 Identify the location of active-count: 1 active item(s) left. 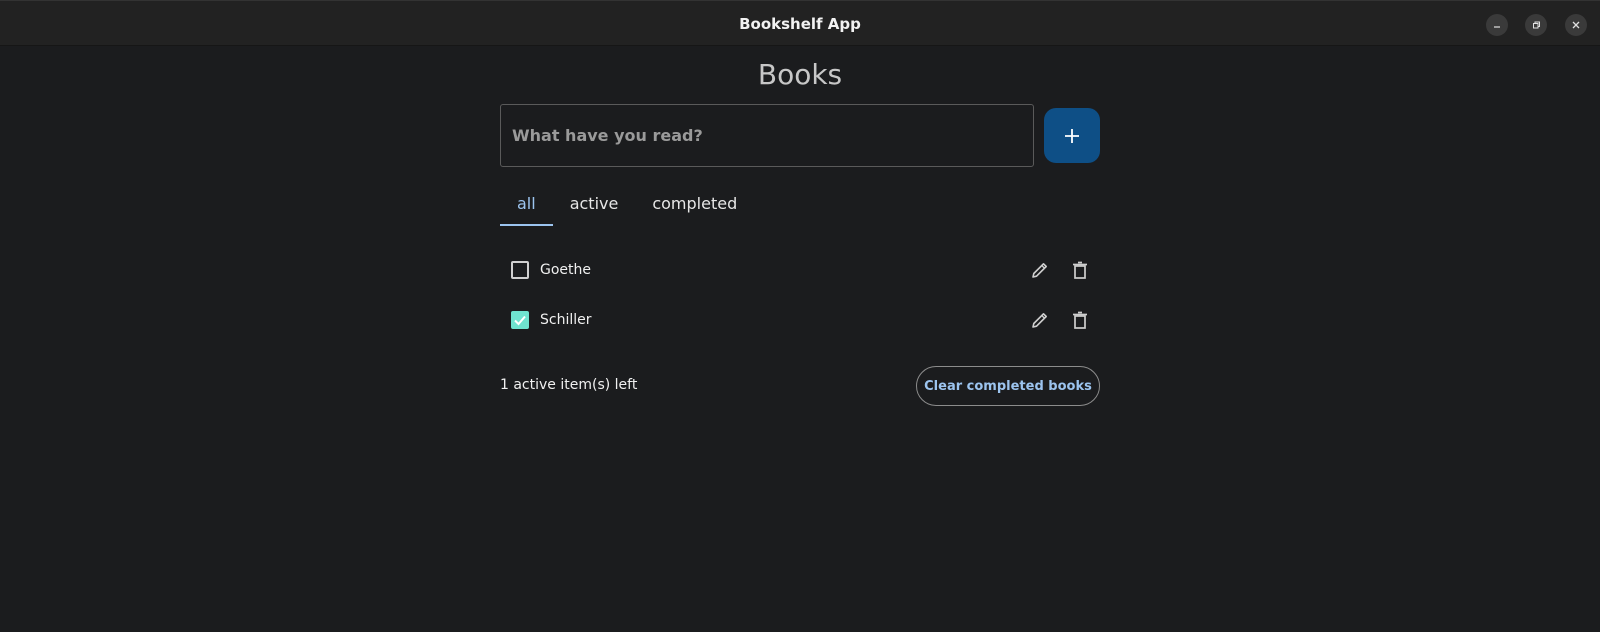
(569, 385).